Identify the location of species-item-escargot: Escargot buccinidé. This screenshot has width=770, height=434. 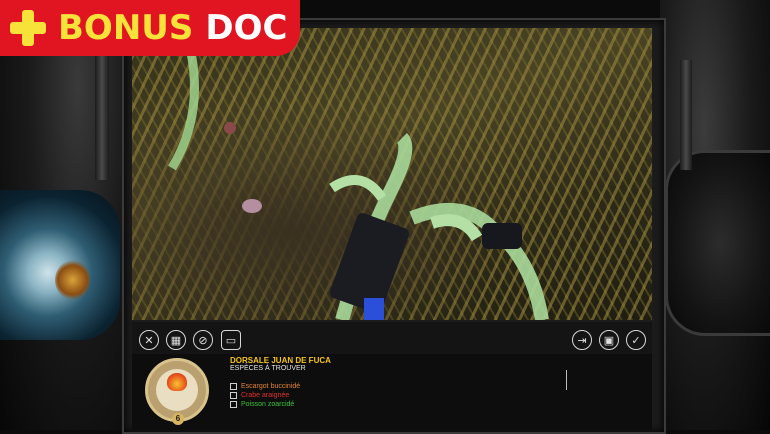
(265, 386).